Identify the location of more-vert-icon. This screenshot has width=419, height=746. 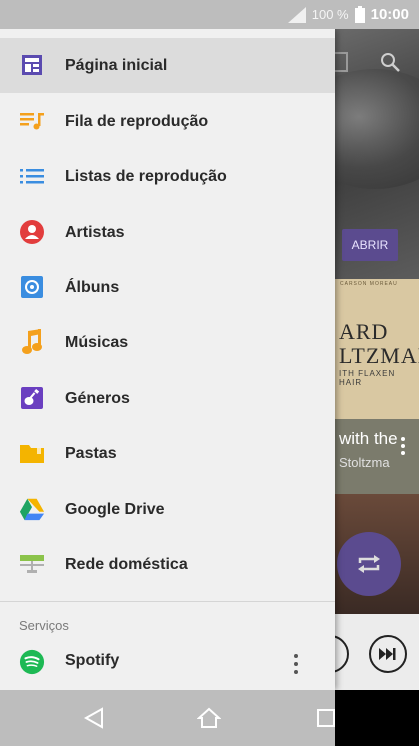
(296, 664).